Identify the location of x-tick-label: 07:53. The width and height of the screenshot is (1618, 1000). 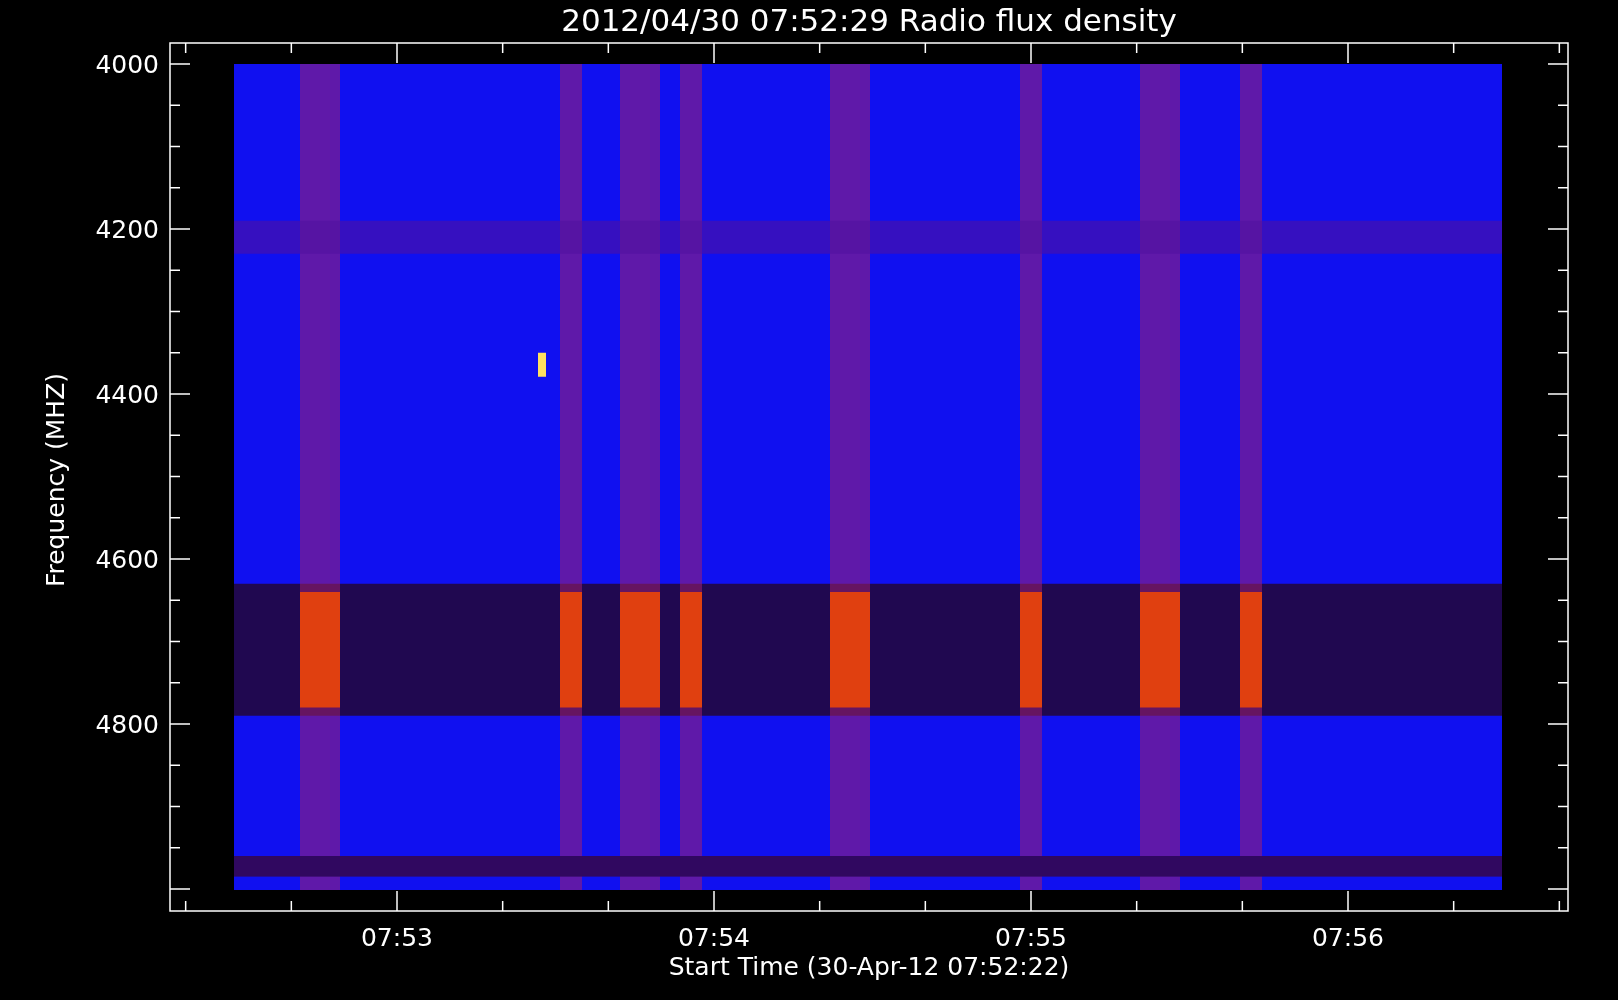
(397, 937).